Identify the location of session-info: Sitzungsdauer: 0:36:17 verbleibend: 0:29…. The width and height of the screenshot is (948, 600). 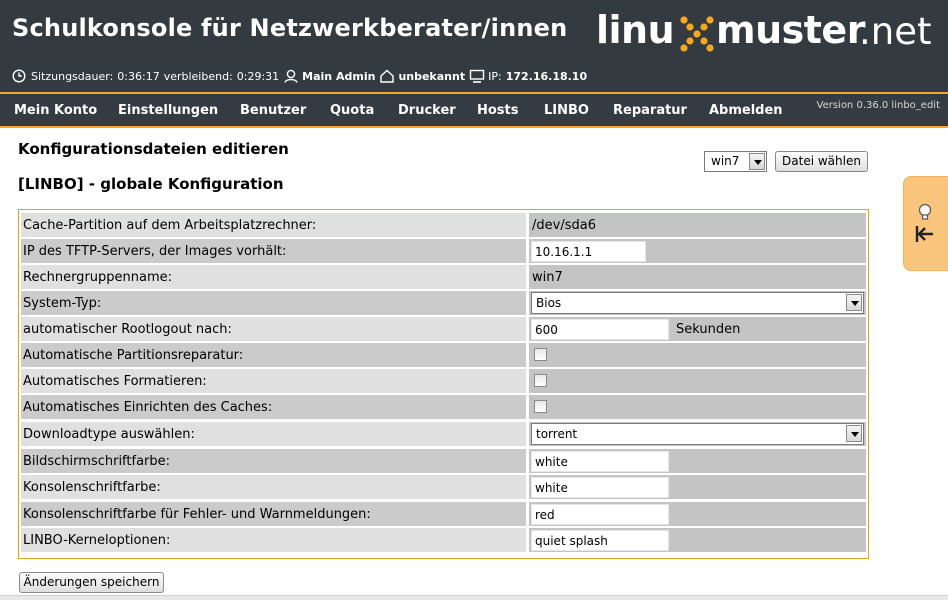
(299, 76).